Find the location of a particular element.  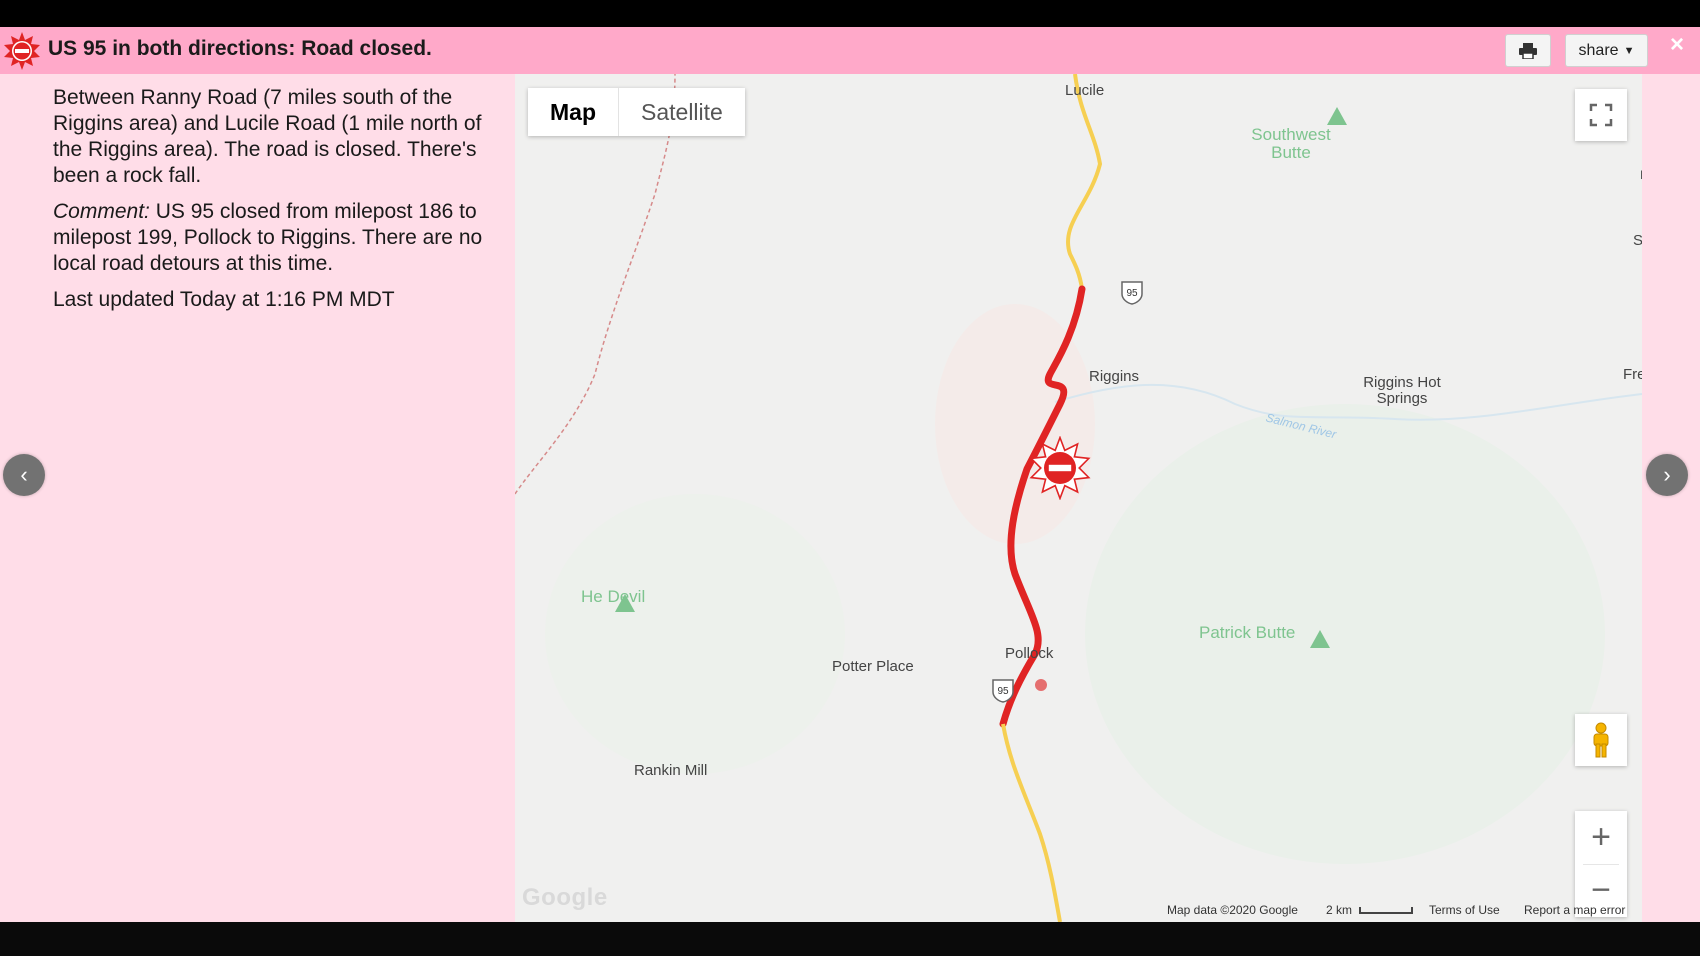

place-edge-i: I is located at coordinates (1641, 175).